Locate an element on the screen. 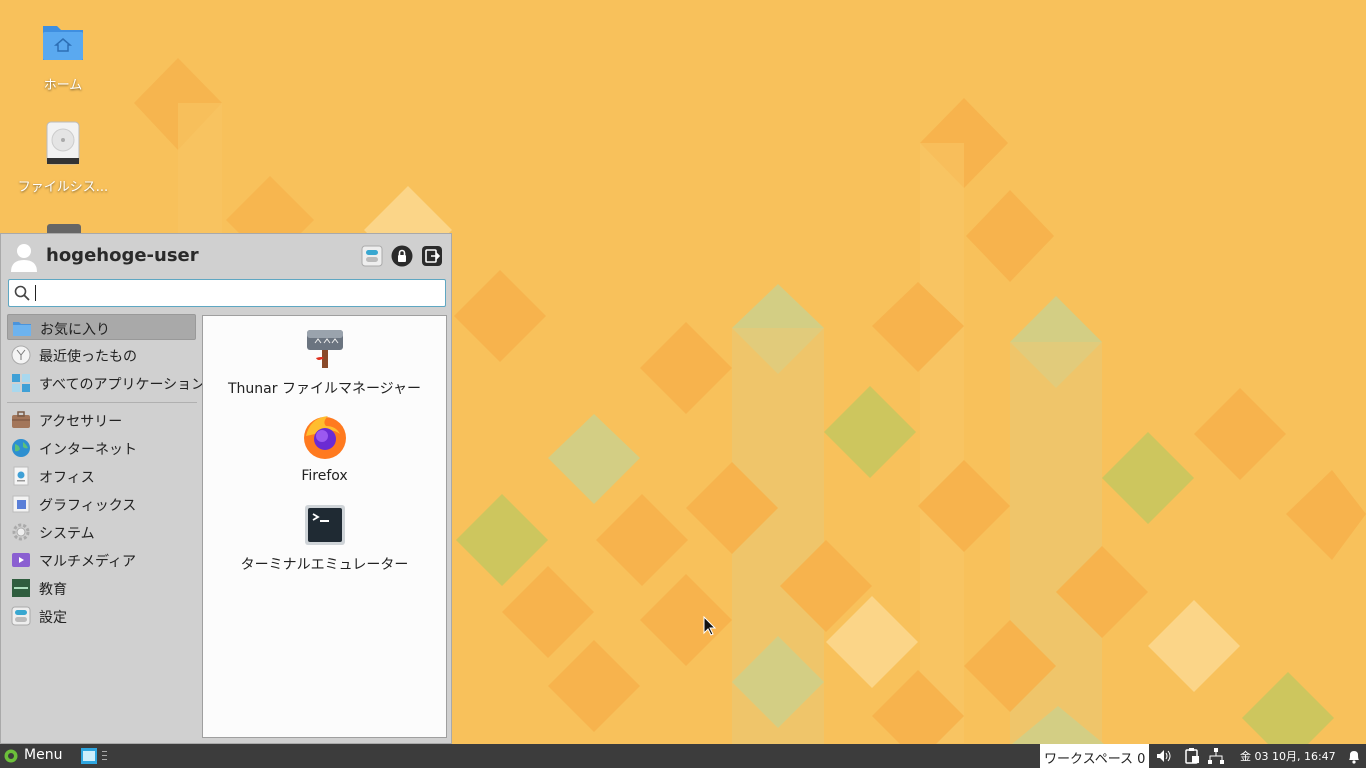 The image size is (1366, 768). firefox-icon is located at coordinates (324, 437).